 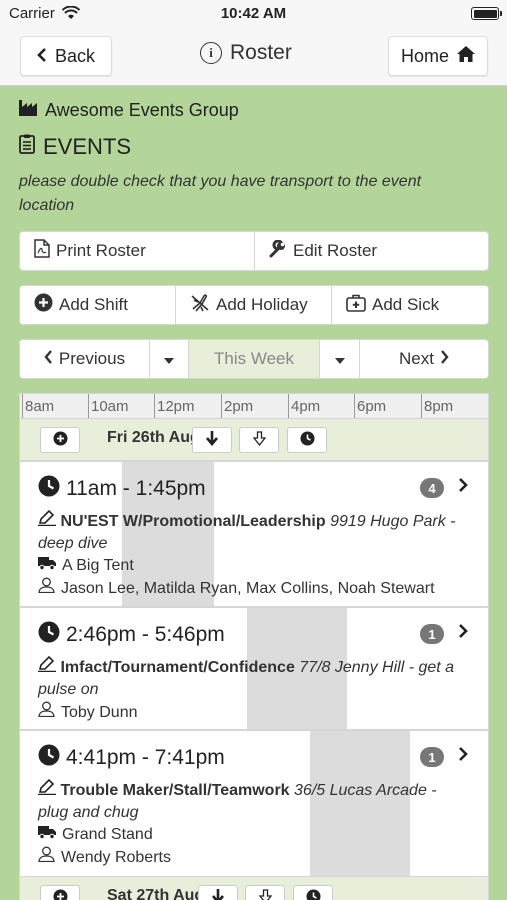 I want to click on page-title: i Roster, so click(x=255, y=53).